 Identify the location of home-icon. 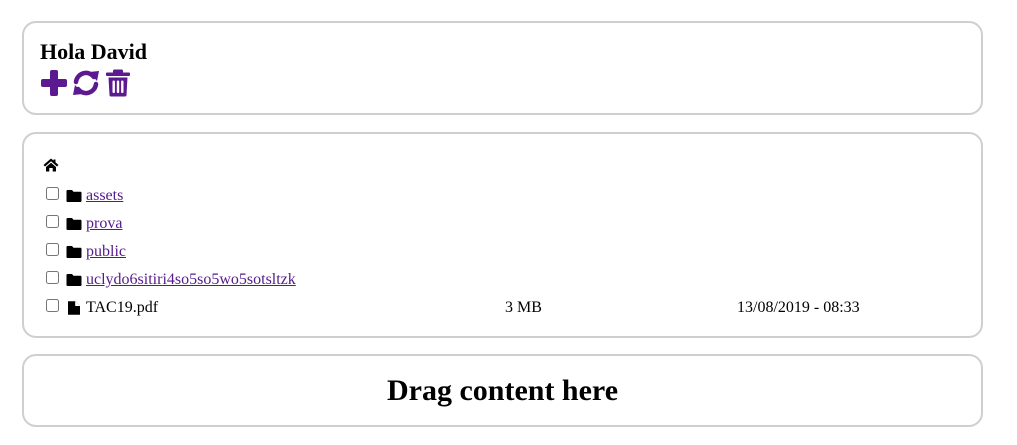
(51, 165).